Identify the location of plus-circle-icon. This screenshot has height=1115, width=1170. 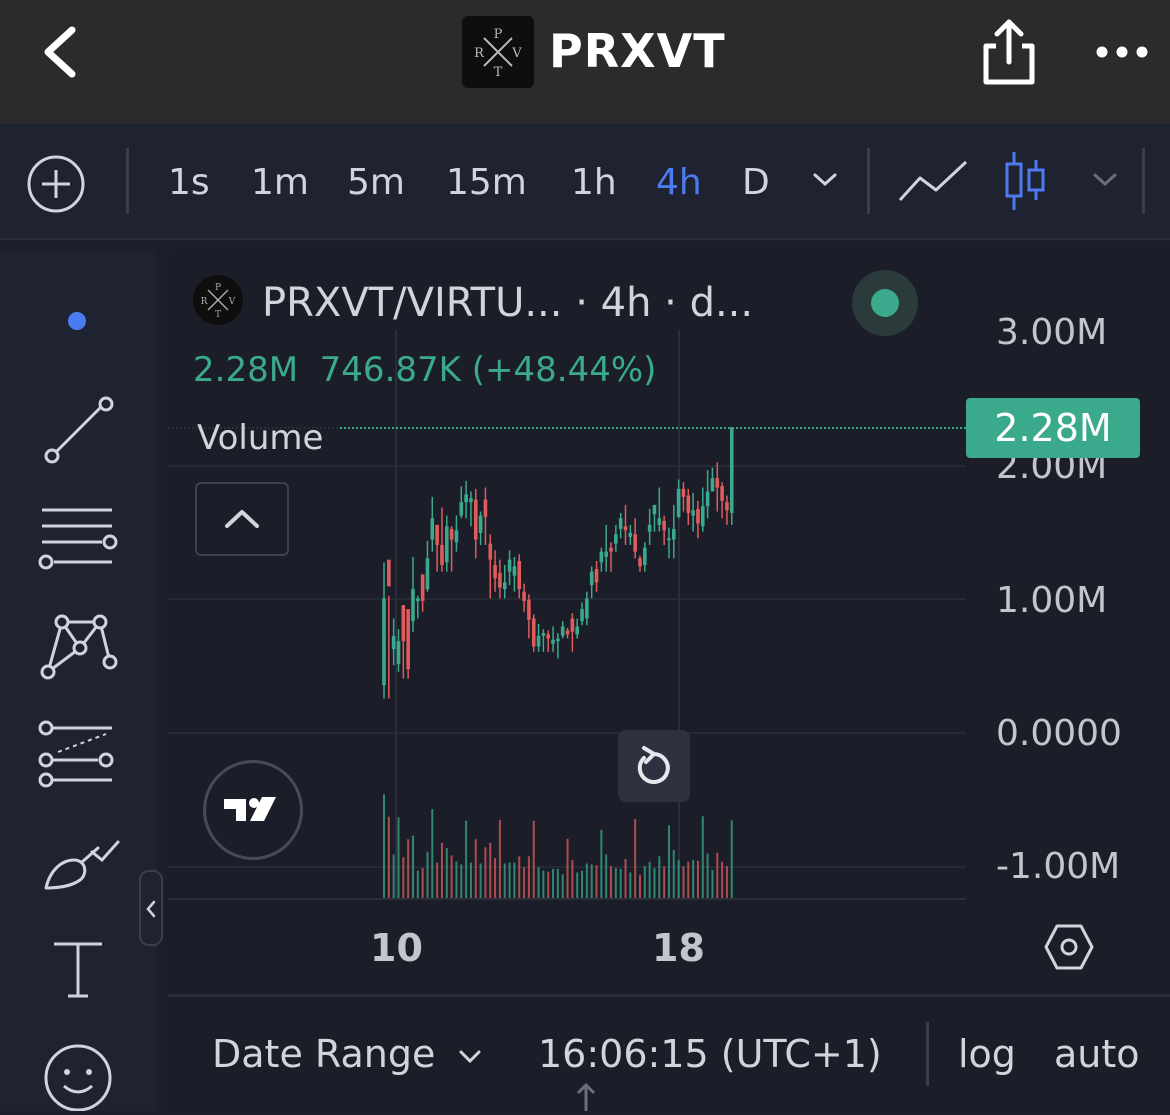
(56, 184).